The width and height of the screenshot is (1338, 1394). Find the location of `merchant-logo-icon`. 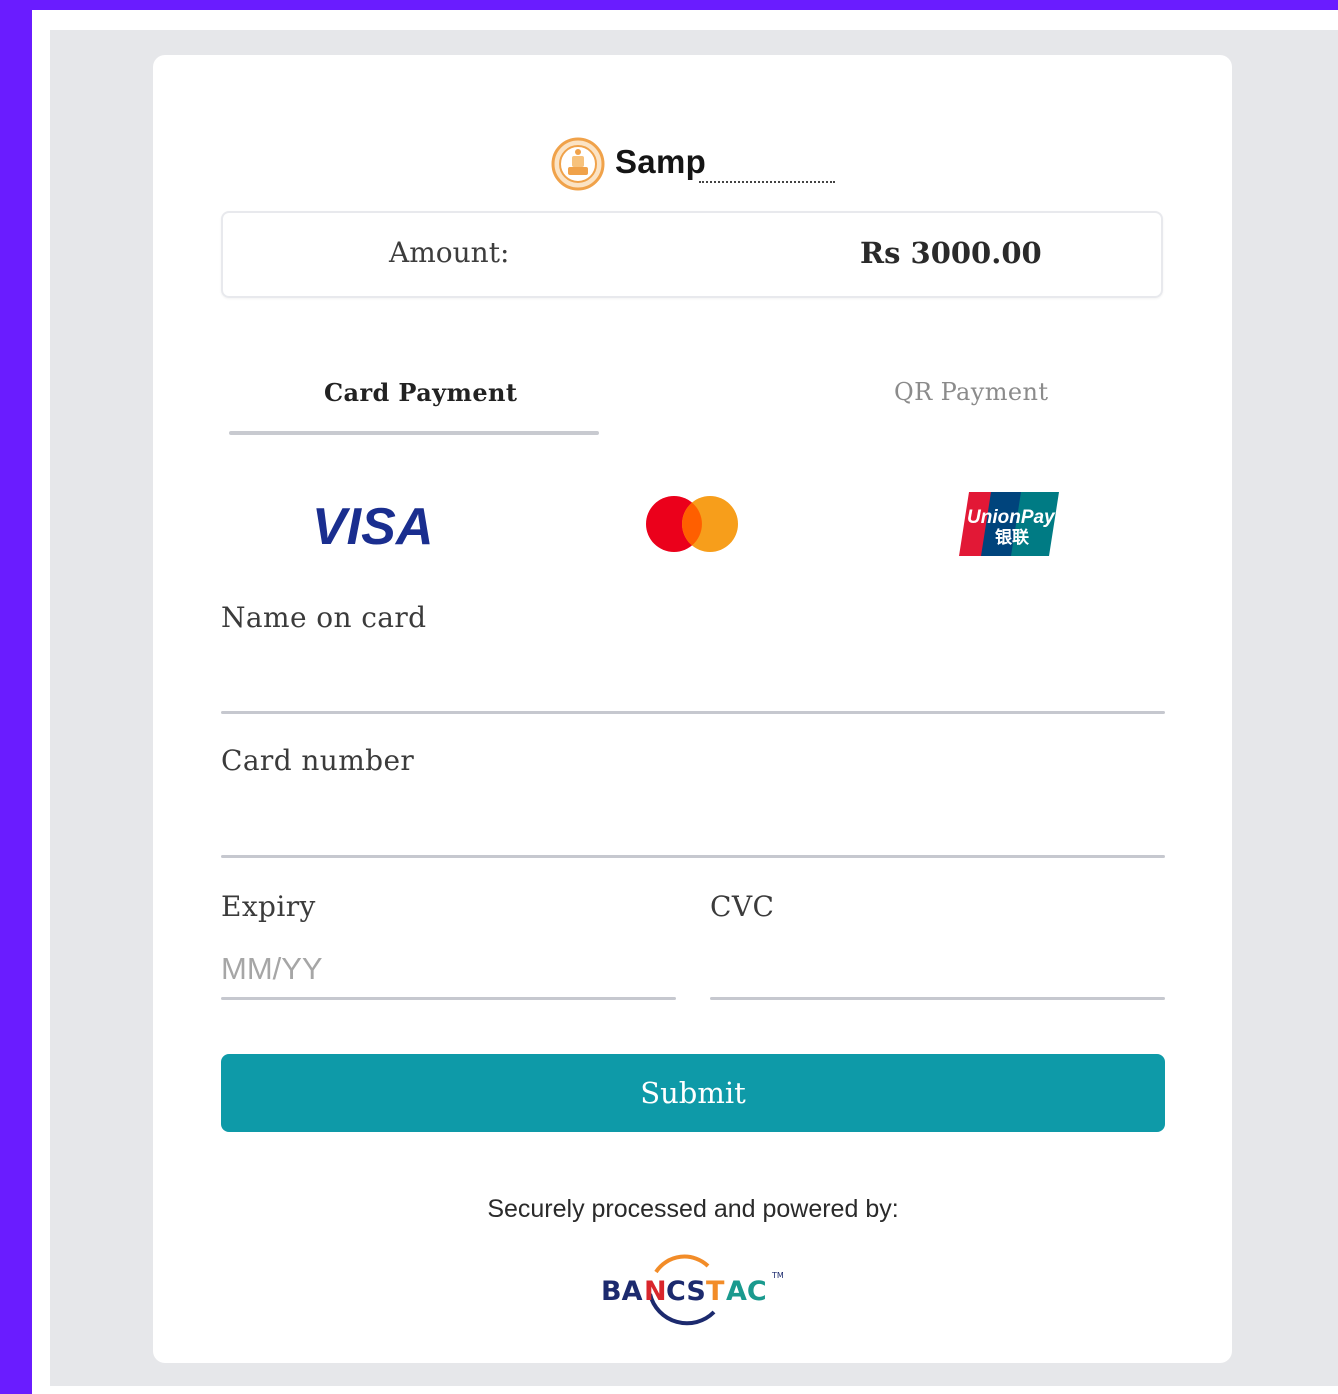

merchant-logo-icon is located at coordinates (578, 164).